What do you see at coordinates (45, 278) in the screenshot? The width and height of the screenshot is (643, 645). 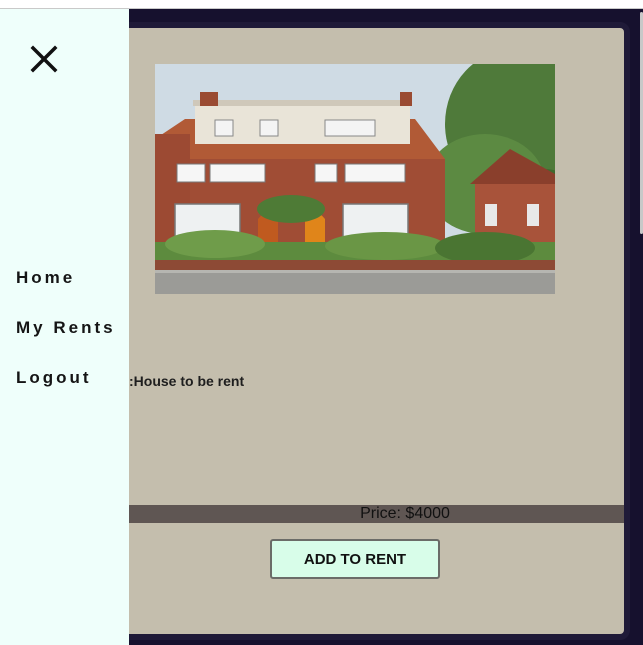 I see `sidebar-item-home: Home` at bounding box center [45, 278].